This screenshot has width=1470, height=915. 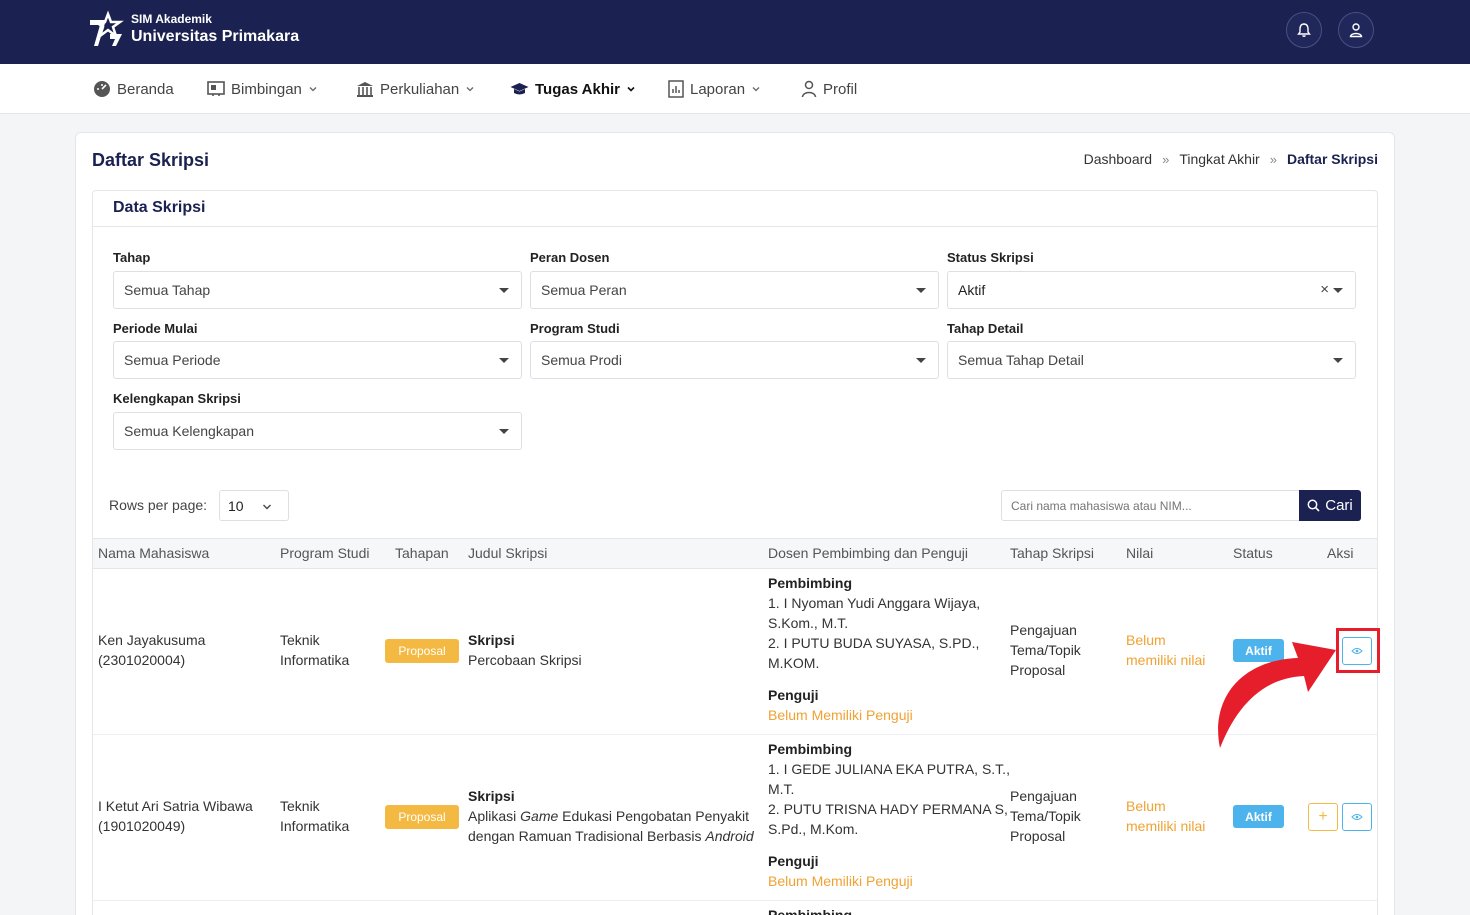 I want to click on pembimbing-line: 2. PUTU TRISNA HADY PERMANA S,, so click(x=888, y=809).